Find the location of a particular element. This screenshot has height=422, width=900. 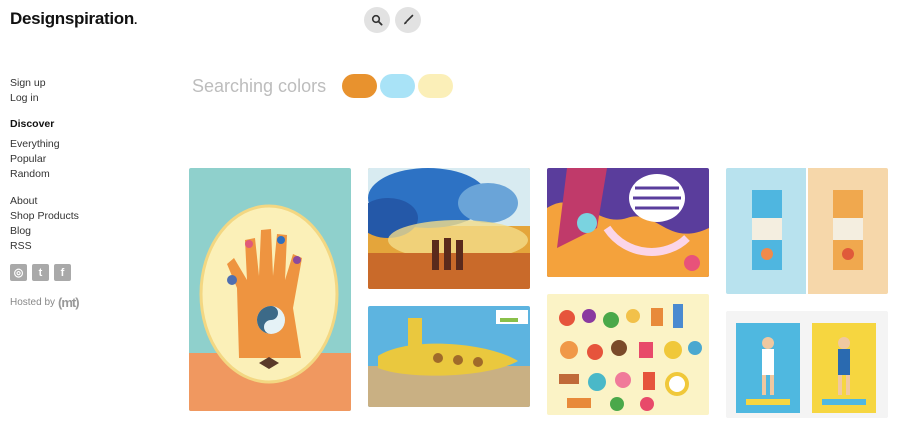

host-logo: (mt) is located at coordinates (69, 302).